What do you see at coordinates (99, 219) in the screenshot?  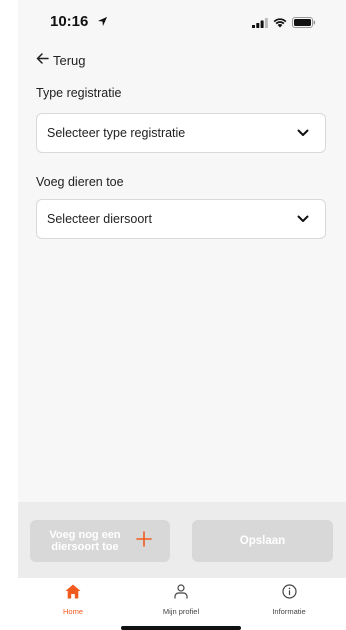 I see `species-placeholder: Selecteer diersoort` at bounding box center [99, 219].